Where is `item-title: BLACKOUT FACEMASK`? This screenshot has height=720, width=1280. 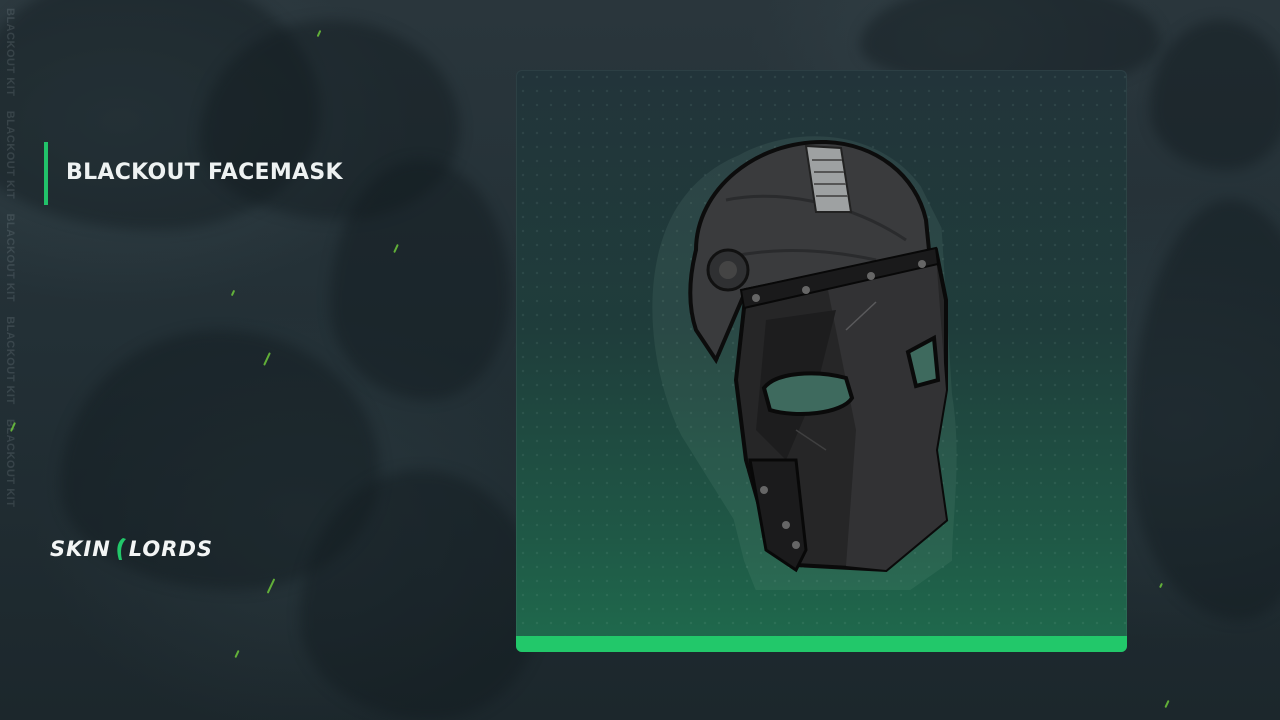
item-title: BLACKOUT FACEMASK is located at coordinates (204, 172).